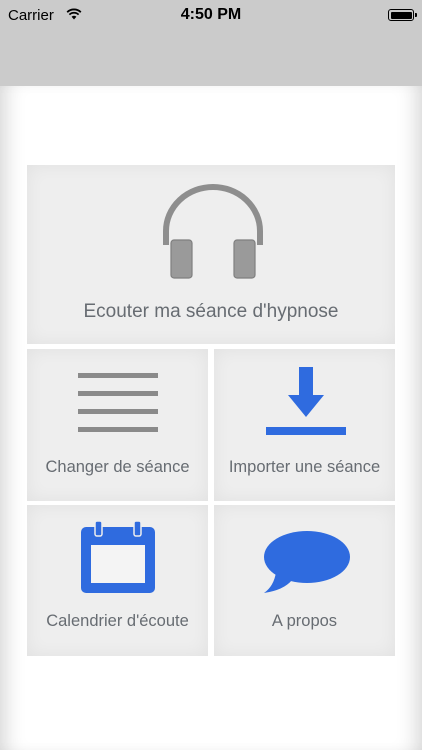 This screenshot has height=750, width=422. Describe the element at coordinates (211, 43) in the screenshot. I see `navigation-bar: Carrier 4:50 PM` at that location.